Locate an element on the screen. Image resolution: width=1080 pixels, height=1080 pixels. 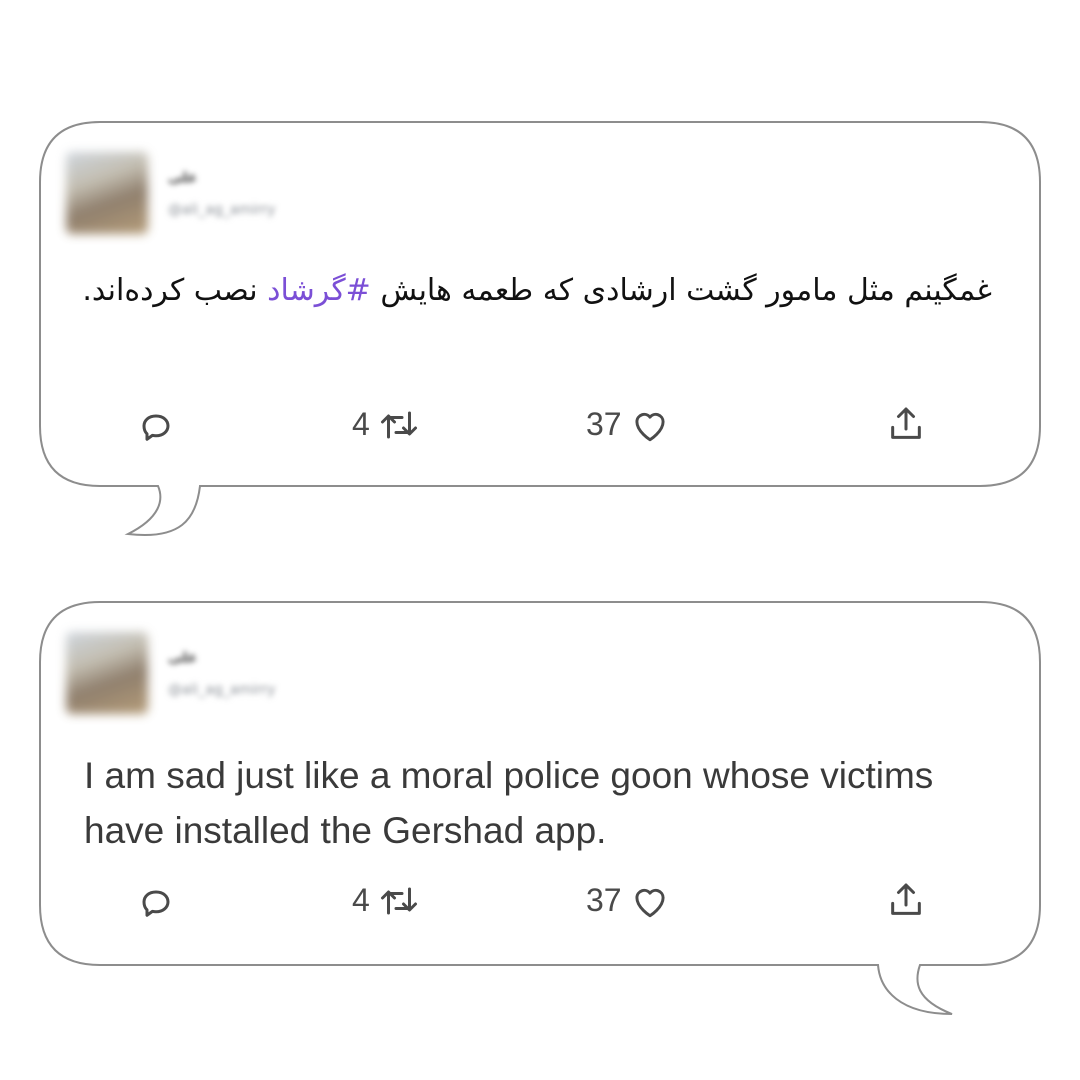
tweet-text-after: نصب کرده‌اند. is located at coordinates (175, 290).